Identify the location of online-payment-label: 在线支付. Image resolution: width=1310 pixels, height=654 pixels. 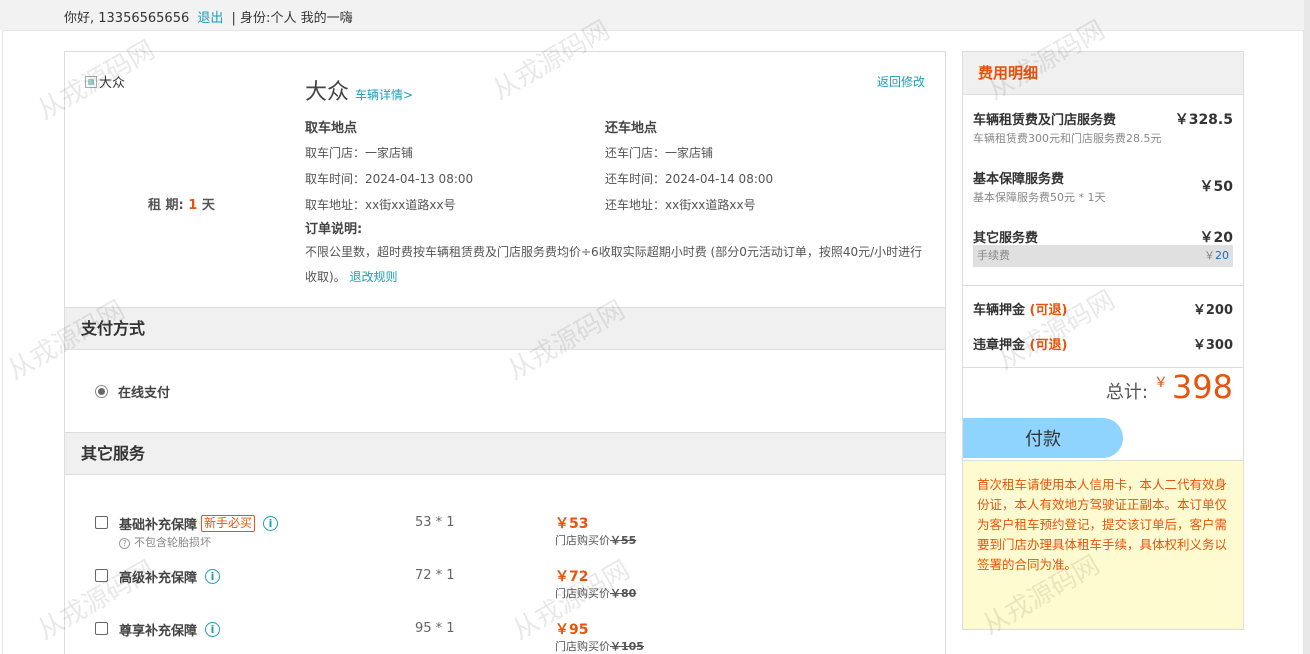
(144, 393).